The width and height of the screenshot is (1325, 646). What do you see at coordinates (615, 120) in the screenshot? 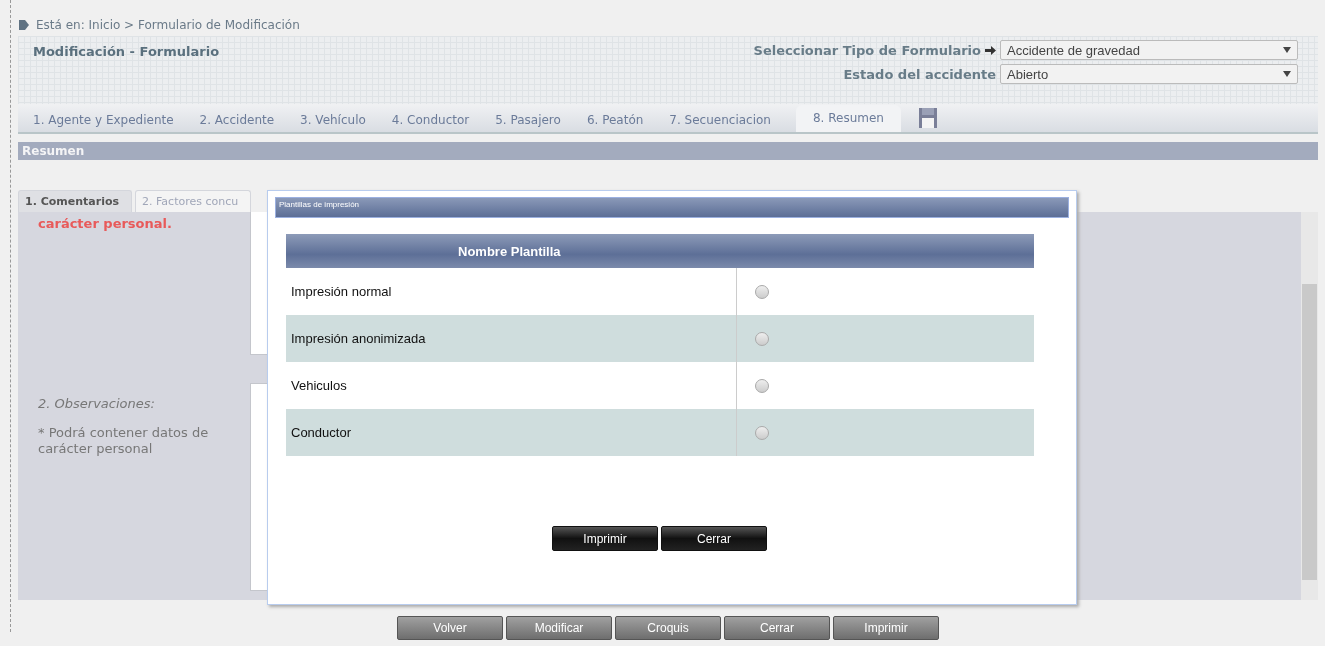
I see `tab: 6. Peatón` at bounding box center [615, 120].